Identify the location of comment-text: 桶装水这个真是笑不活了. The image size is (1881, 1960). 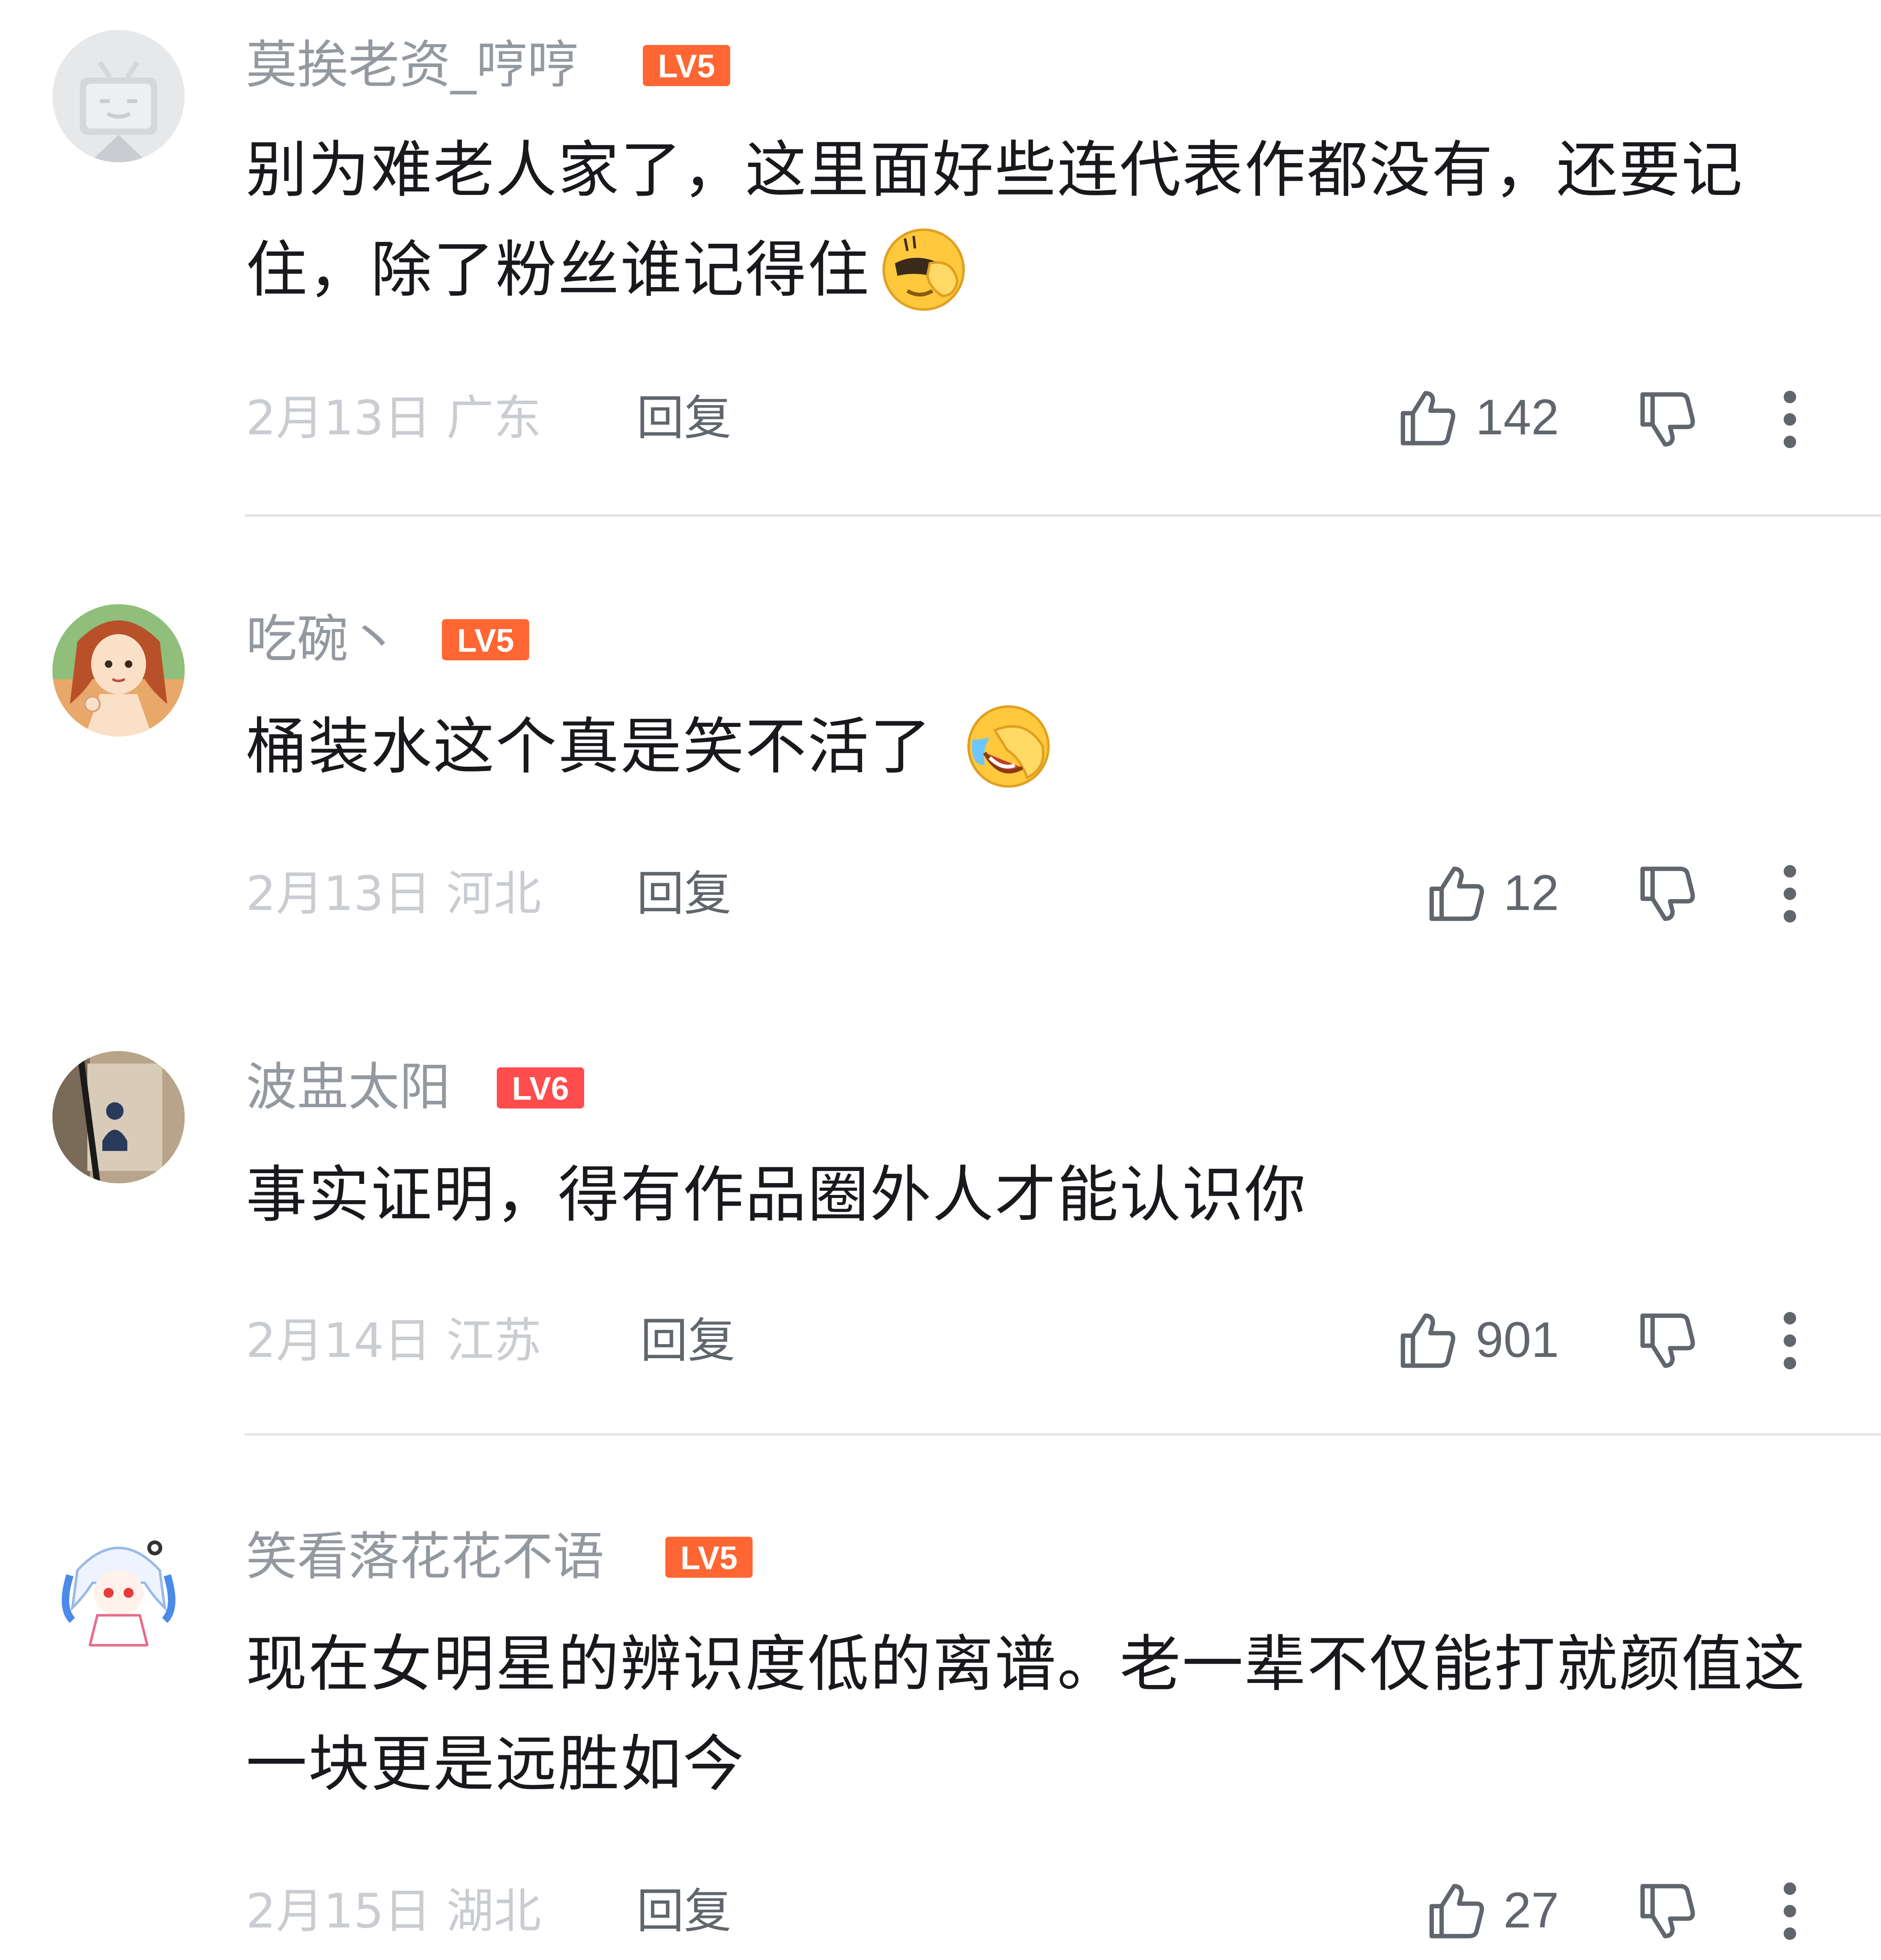
(1032, 748).